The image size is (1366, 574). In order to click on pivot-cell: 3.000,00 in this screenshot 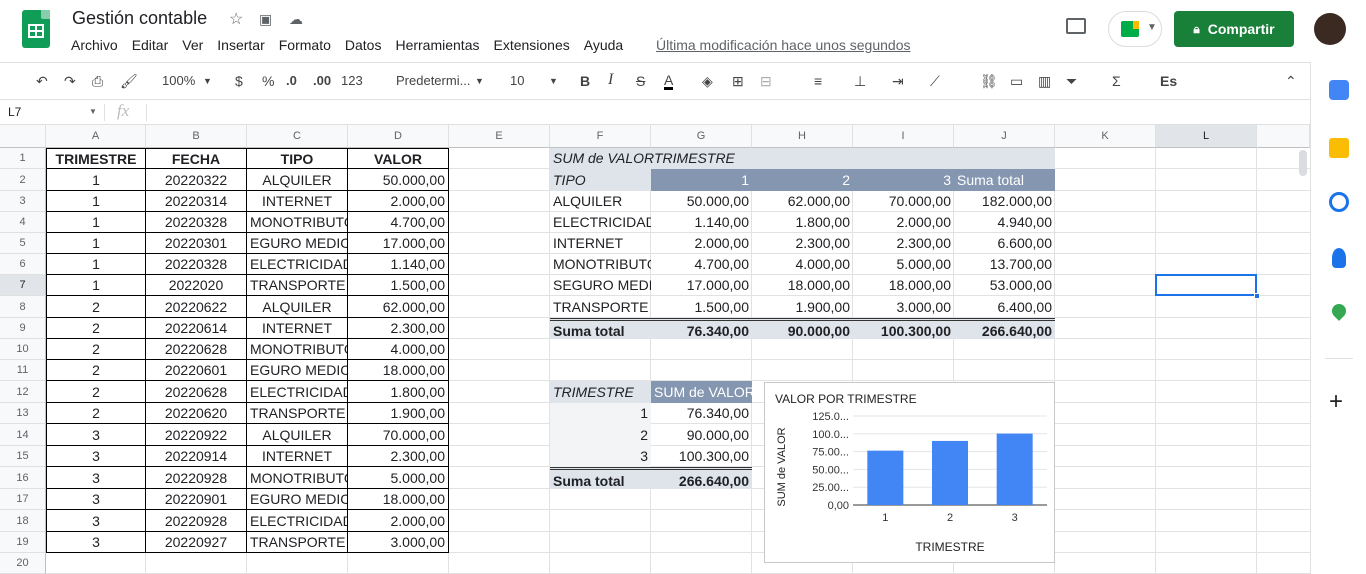, I will do `click(903, 307)`.